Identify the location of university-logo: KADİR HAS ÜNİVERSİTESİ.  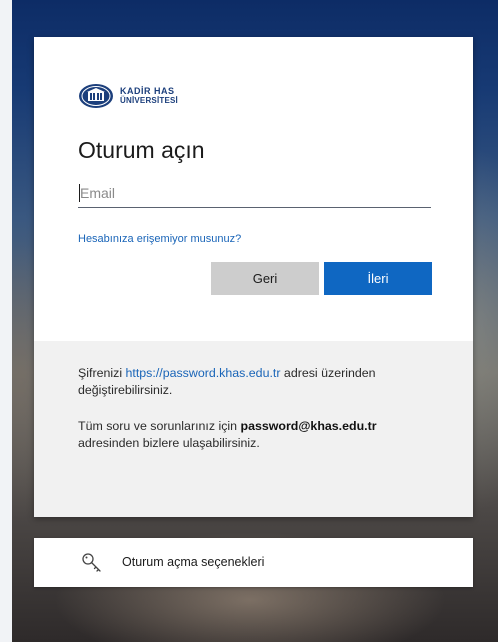
(128, 96).